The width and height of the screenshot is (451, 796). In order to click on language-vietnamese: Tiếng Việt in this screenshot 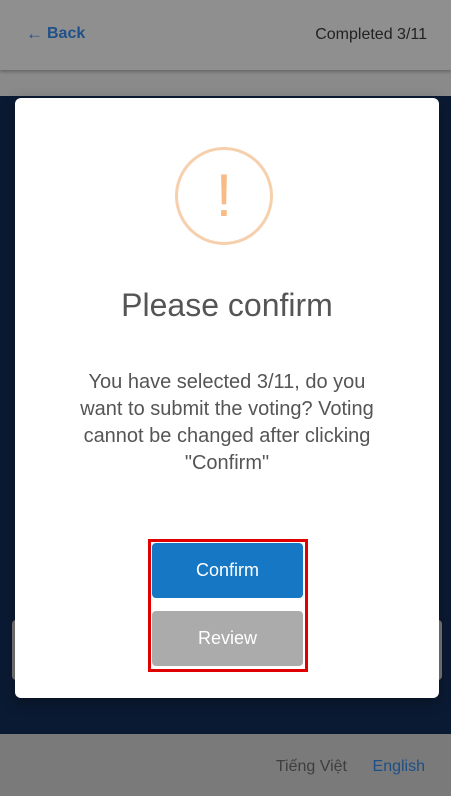, I will do `click(311, 767)`.